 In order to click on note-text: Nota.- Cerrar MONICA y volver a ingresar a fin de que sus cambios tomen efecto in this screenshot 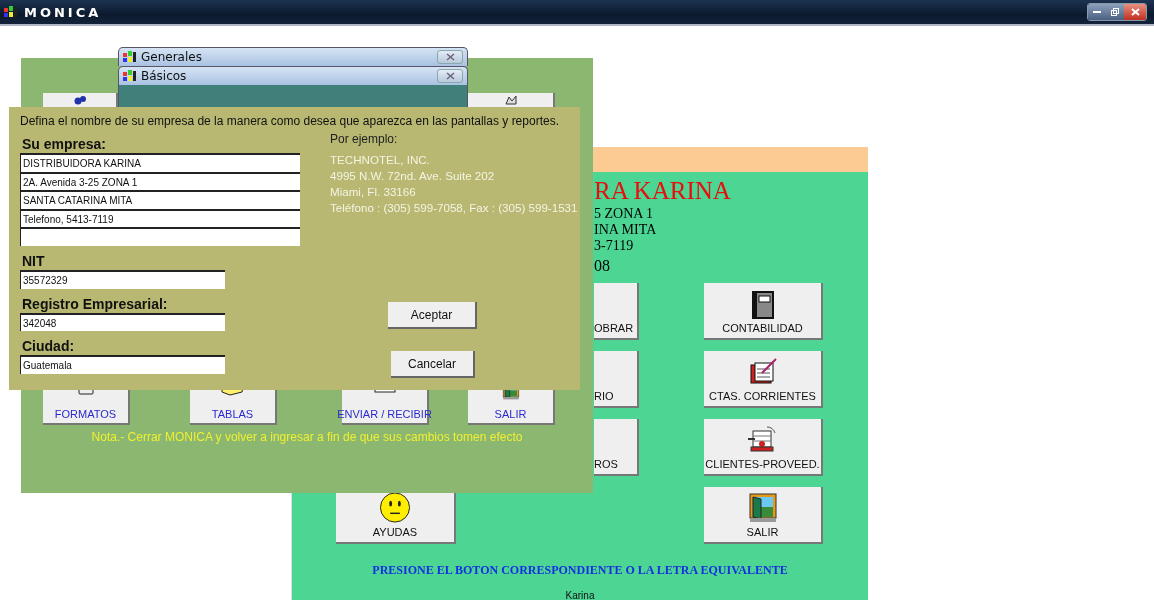, I will do `click(307, 436)`.